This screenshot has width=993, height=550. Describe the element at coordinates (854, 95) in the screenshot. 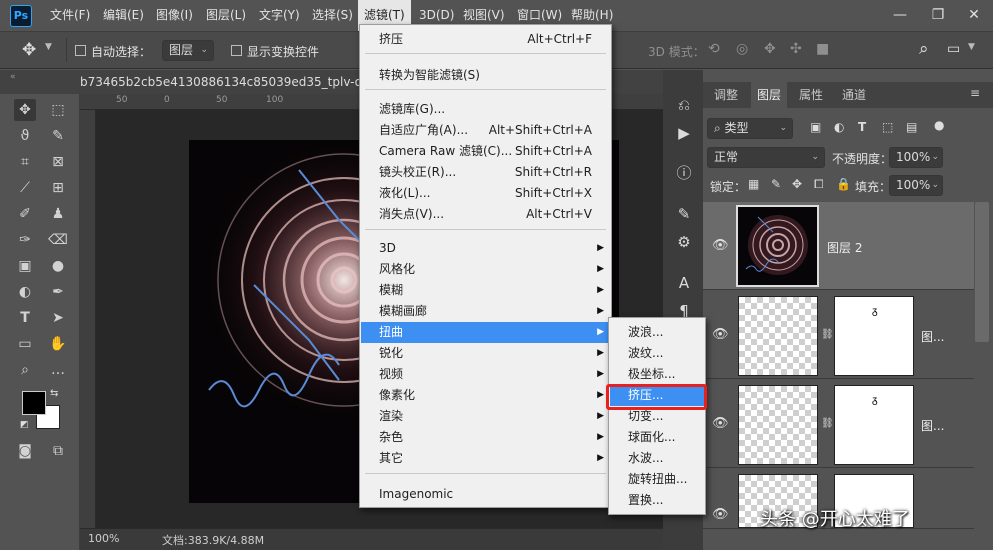

I see `tab-channels: 通道` at that location.